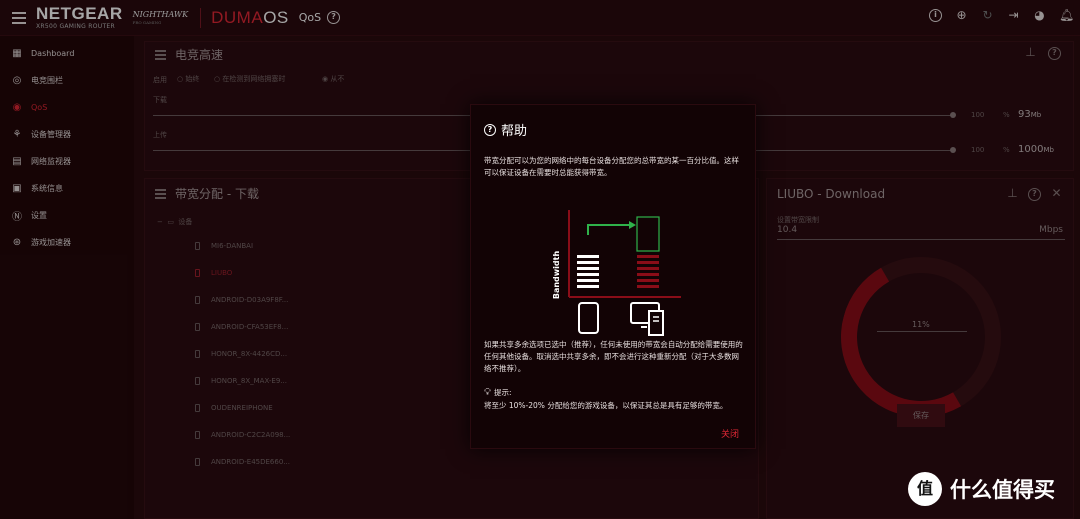  What do you see at coordinates (75, 26) in the screenshot?
I see `brand-model: XR500 GAMING ROUTER` at bounding box center [75, 26].